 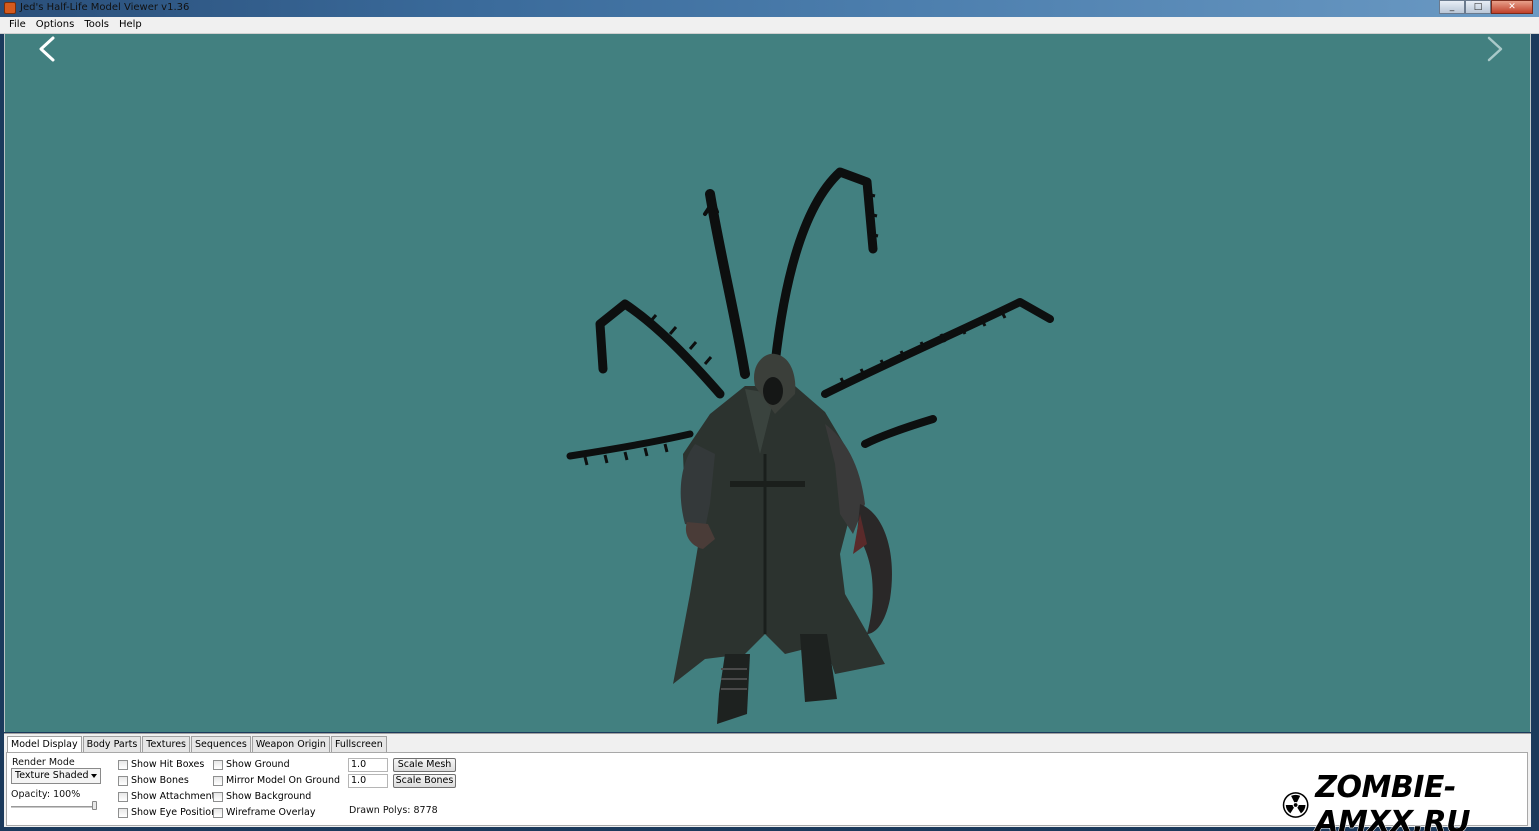 I want to click on render-mode-label: Render Mode, so click(x=43, y=762).